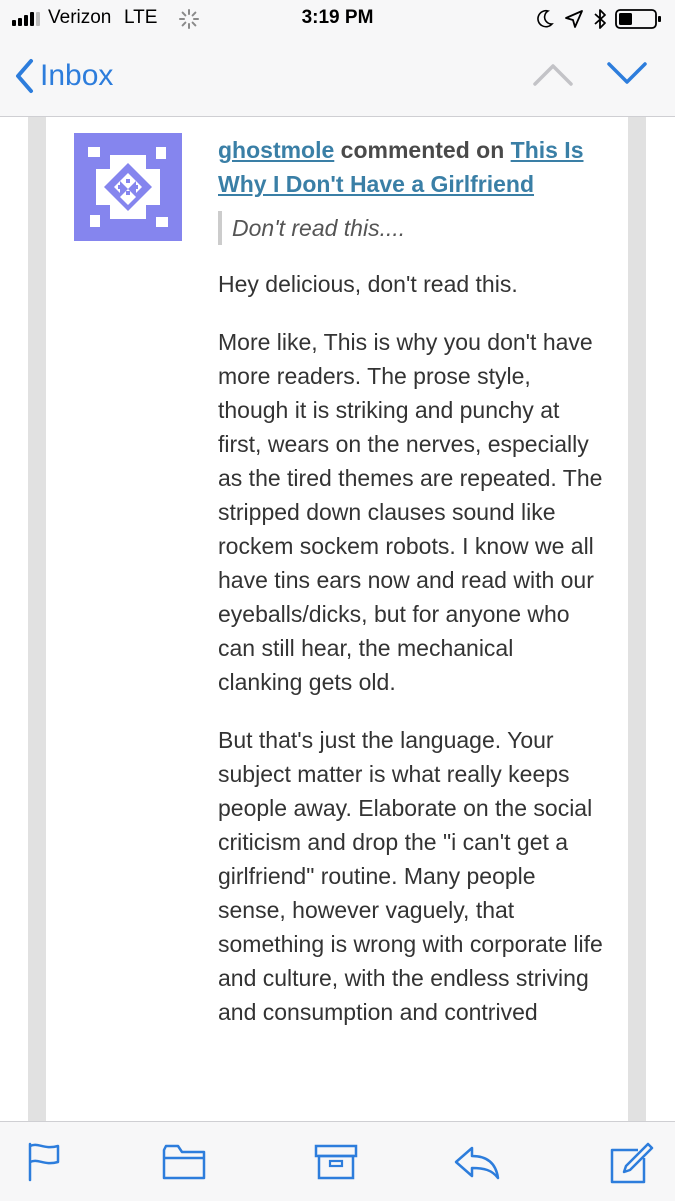 This screenshot has height=1201, width=675. Describe the element at coordinates (632, 1164) in the screenshot. I see `compose-icon` at that location.